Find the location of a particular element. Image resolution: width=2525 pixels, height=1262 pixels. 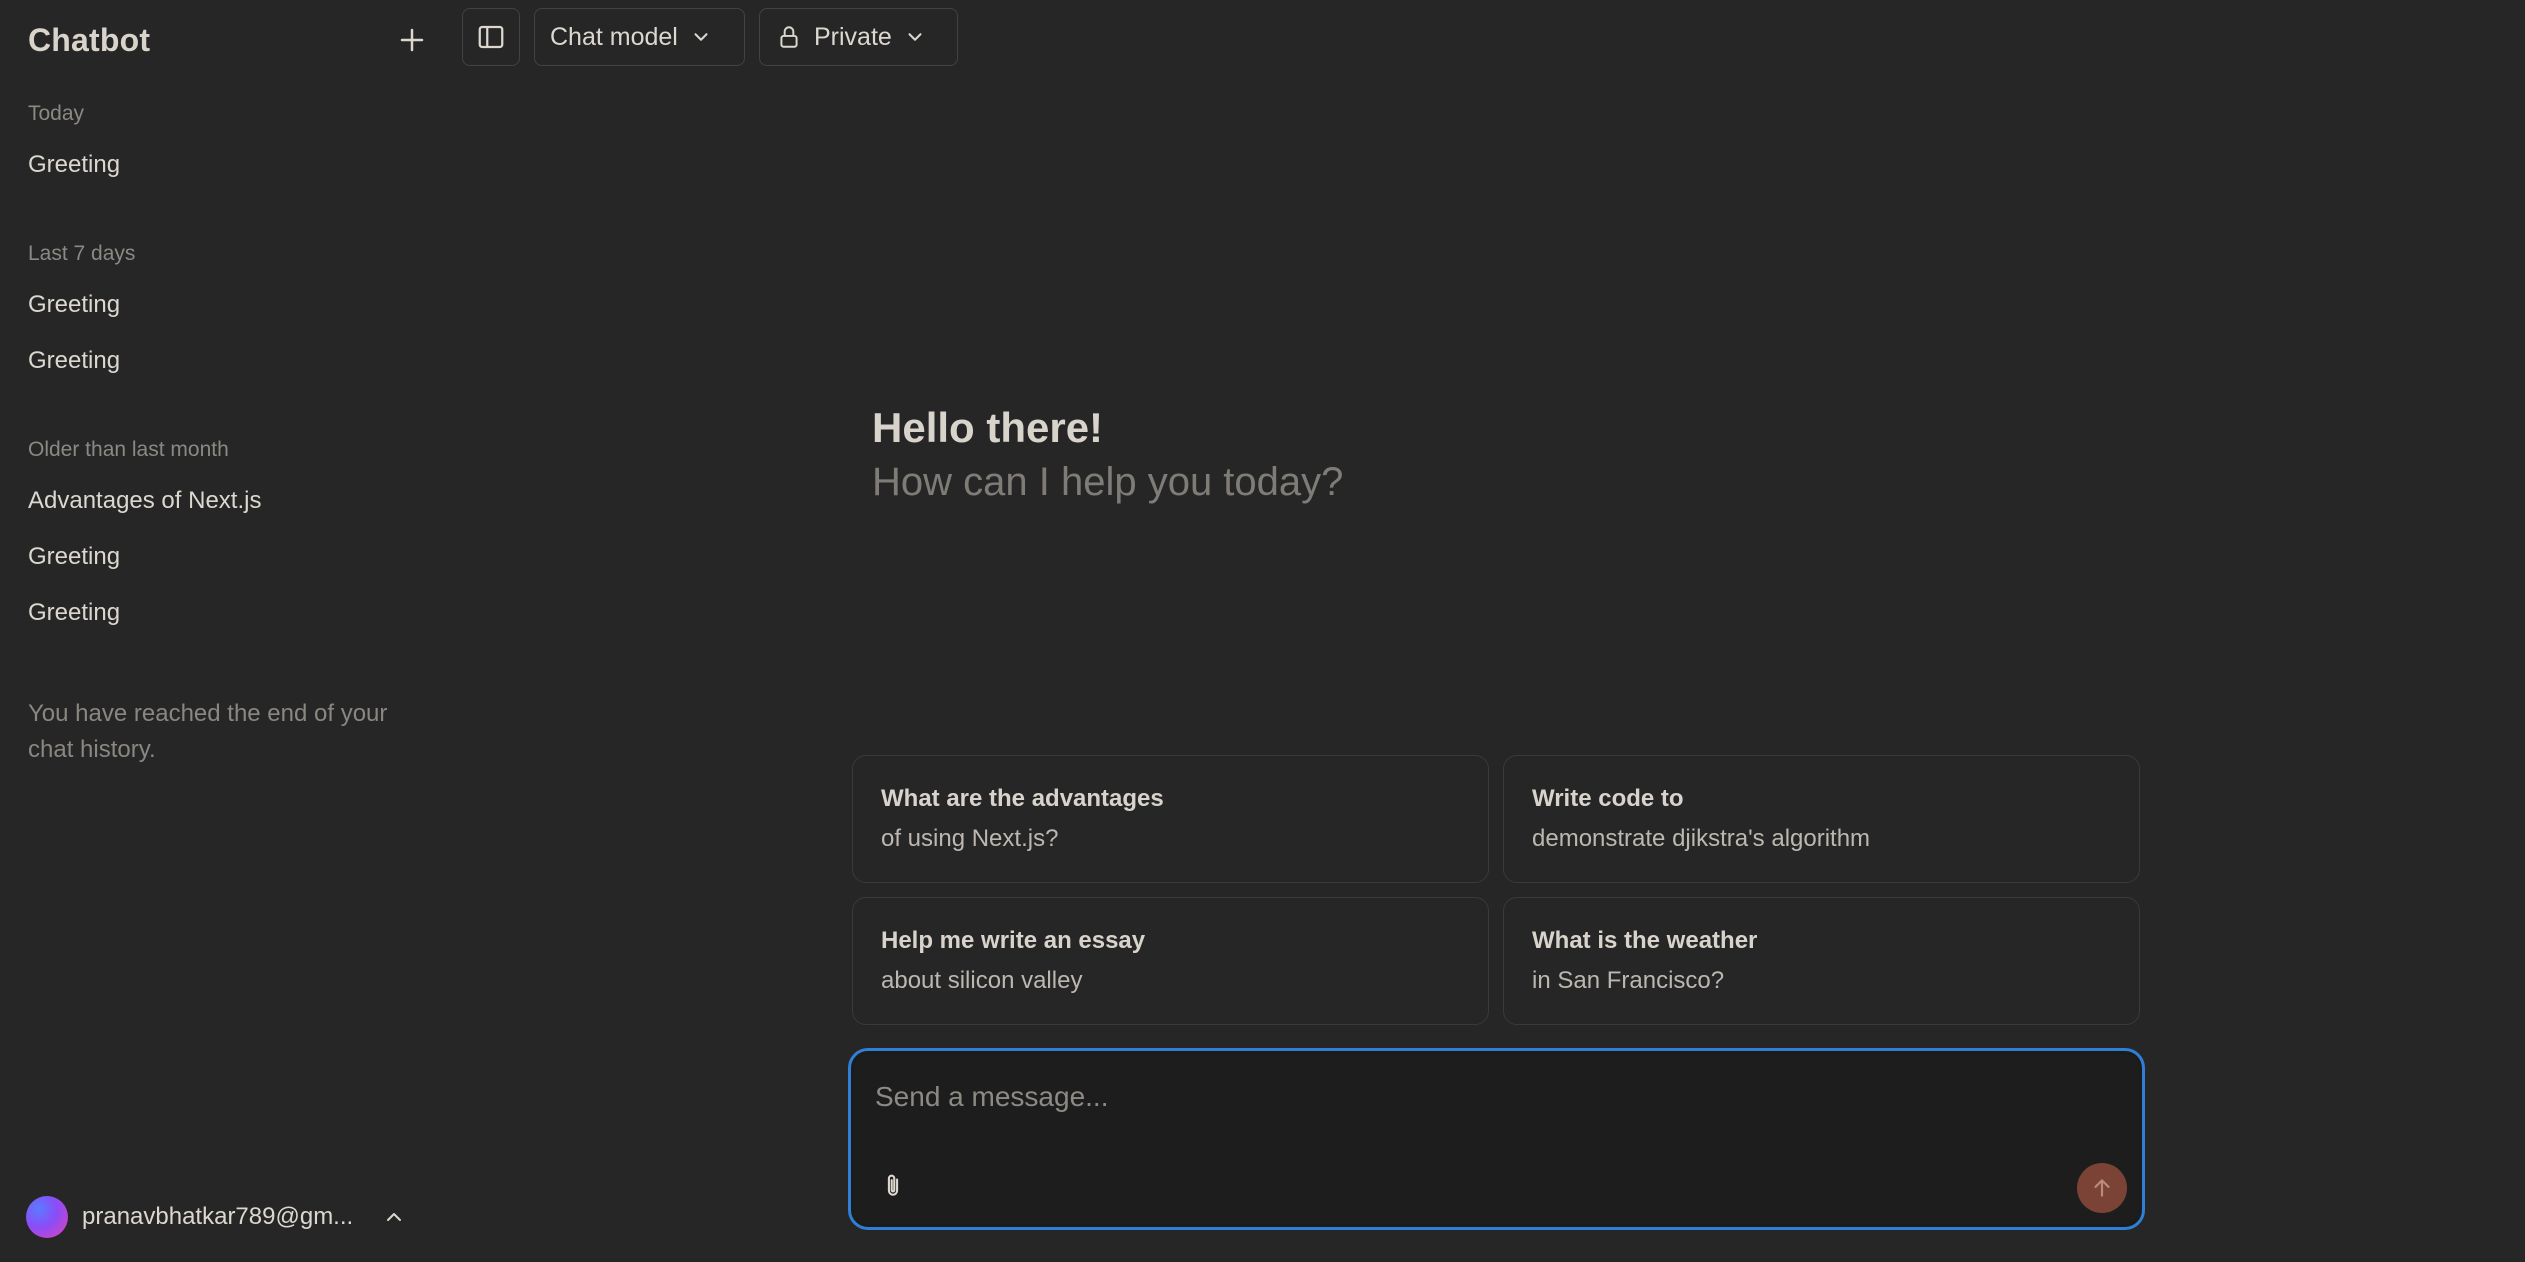

suggestion-card: What is the weather in San Francisco? is located at coordinates (1821, 961).